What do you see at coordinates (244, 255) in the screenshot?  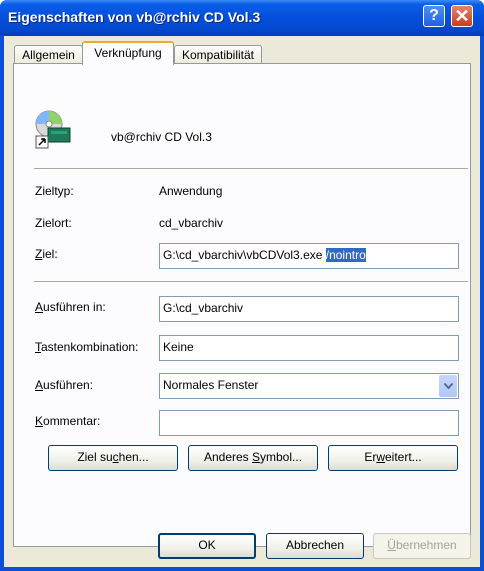 I see `ziel-path-text: G:\cd_vbarchiv\vbCDVol3.exe` at bounding box center [244, 255].